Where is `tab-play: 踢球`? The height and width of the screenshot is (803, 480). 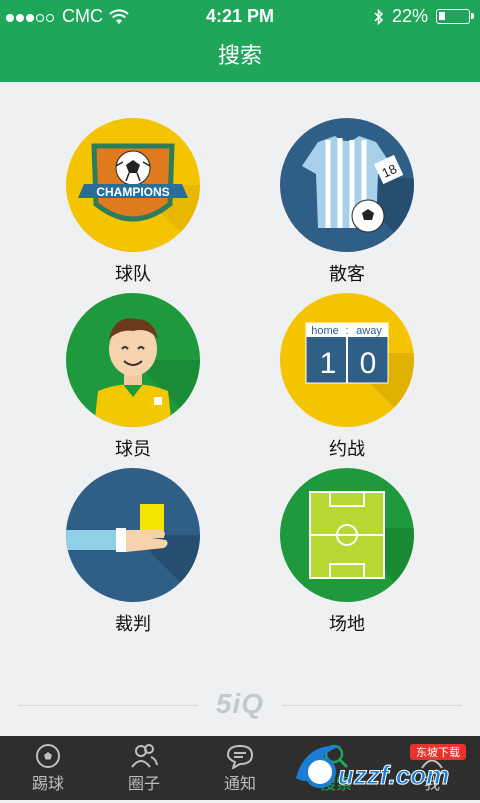 tab-play: 踢球 is located at coordinates (48, 768).